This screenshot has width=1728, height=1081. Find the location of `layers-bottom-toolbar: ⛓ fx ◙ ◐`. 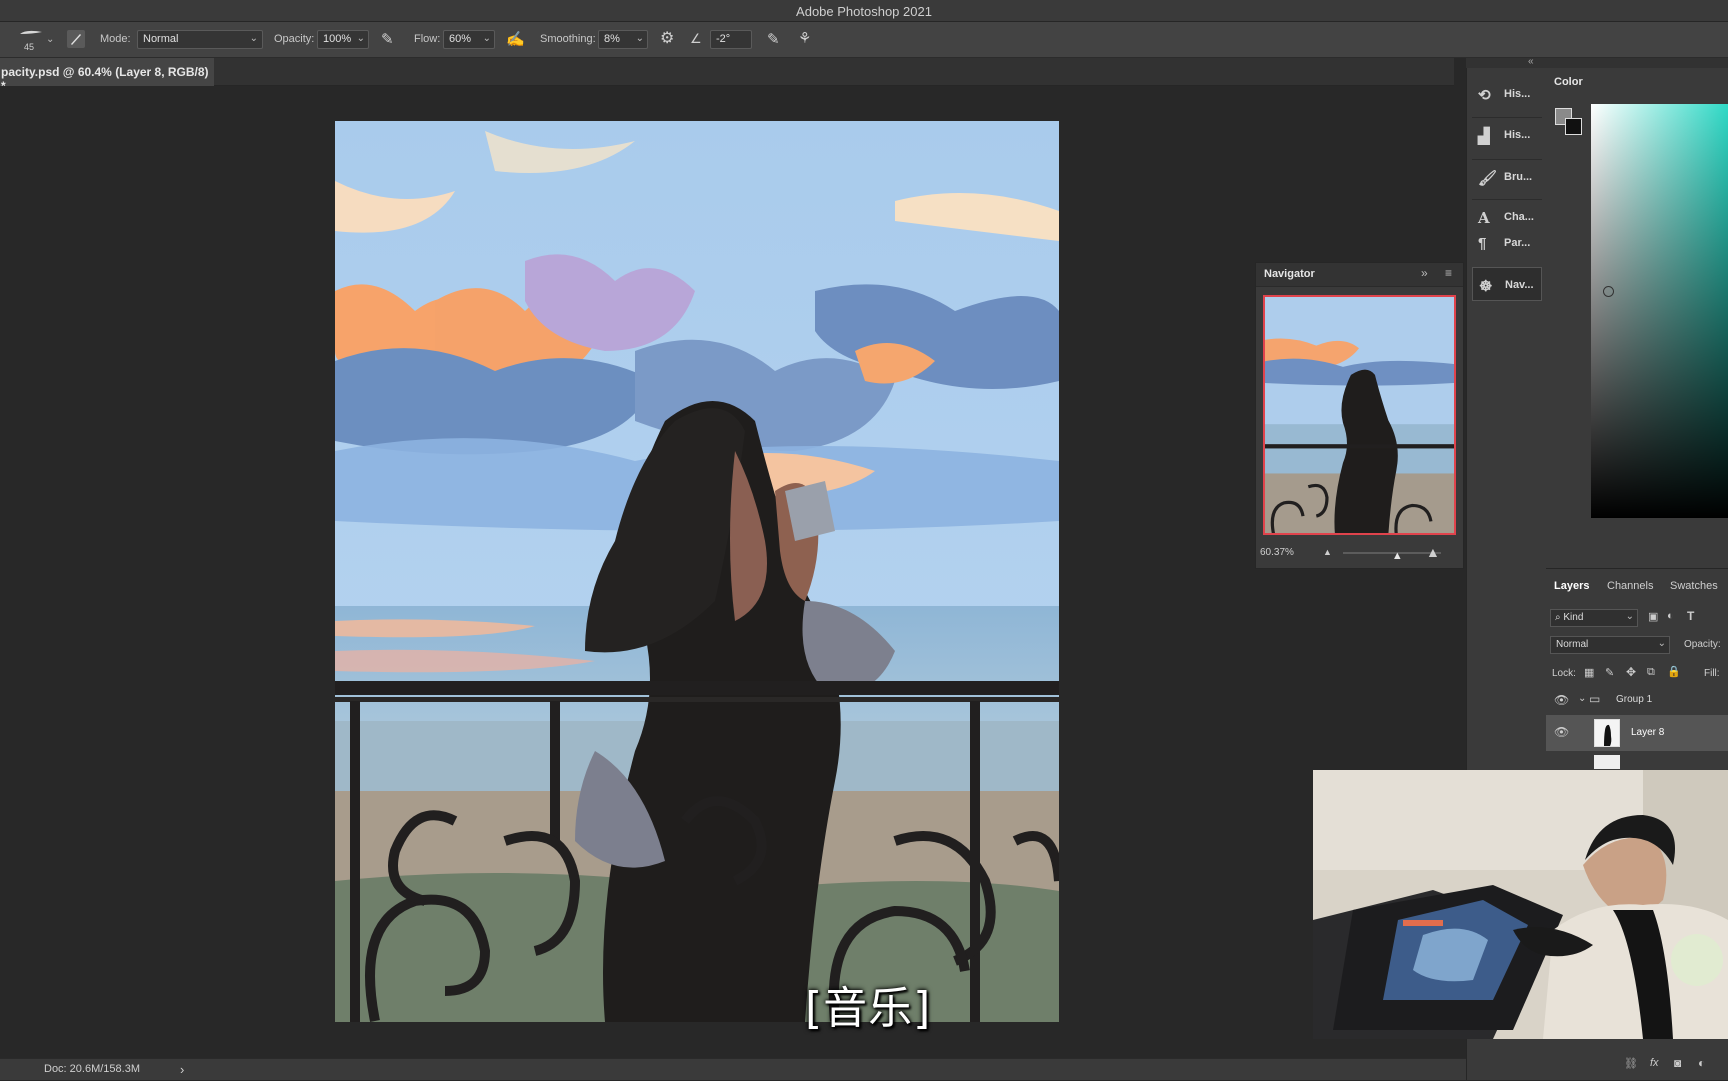

layers-bottom-toolbar: ⛓ fx ◙ ◐ is located at coordinates (1637, 1065).